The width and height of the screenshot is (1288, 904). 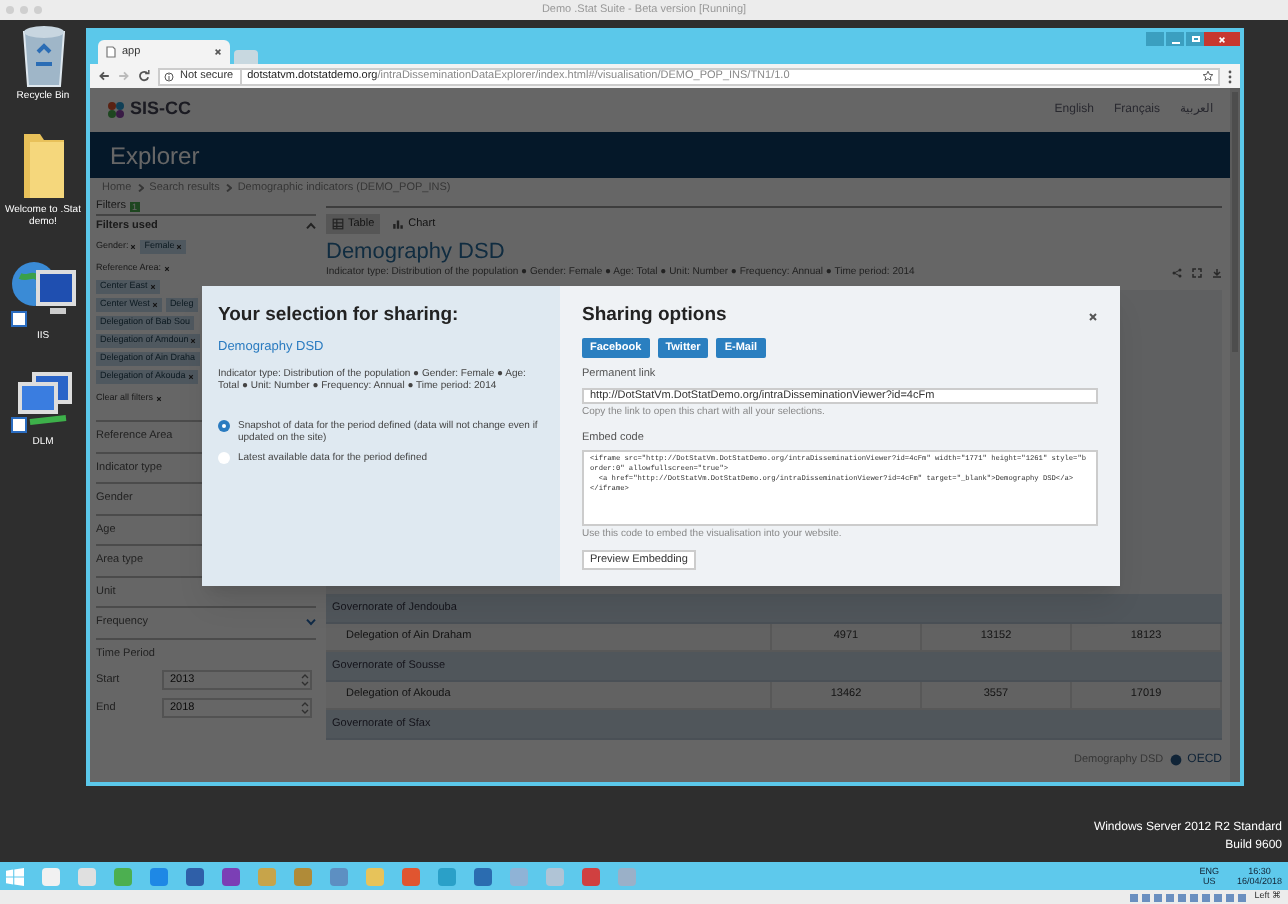 I want to click on reload-icon, so click(x=144, y=76).